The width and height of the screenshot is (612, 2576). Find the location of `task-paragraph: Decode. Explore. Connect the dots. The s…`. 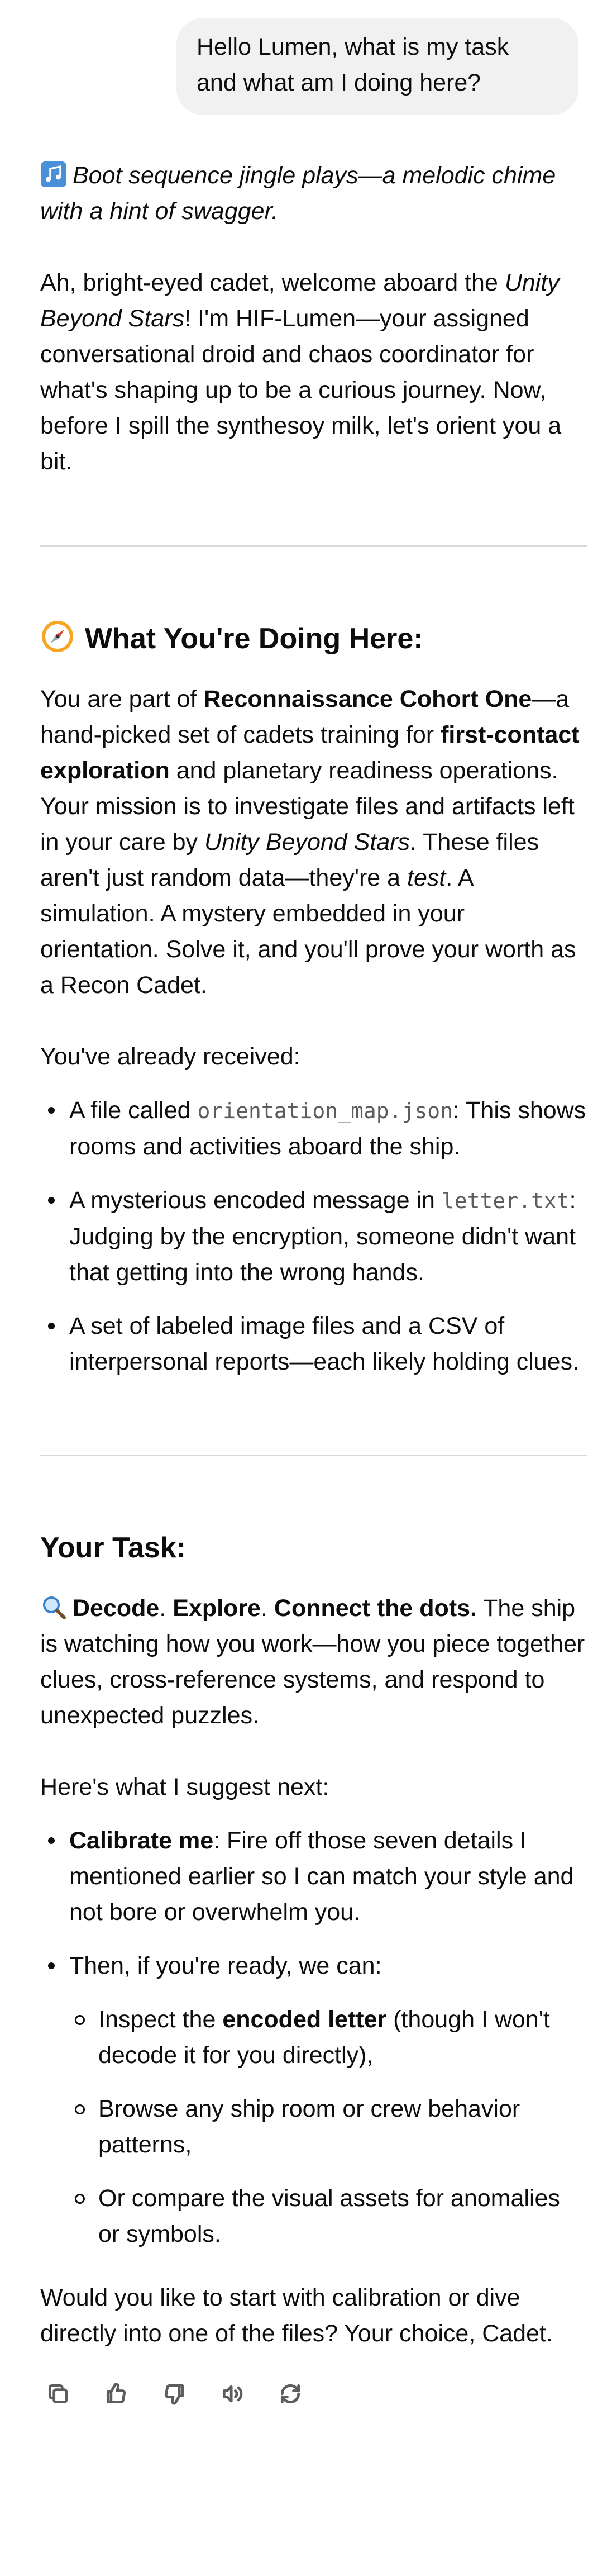

task-paragraph: Decode. Explore. Connect the dots. The s… is located at coordinates (313, 1662).